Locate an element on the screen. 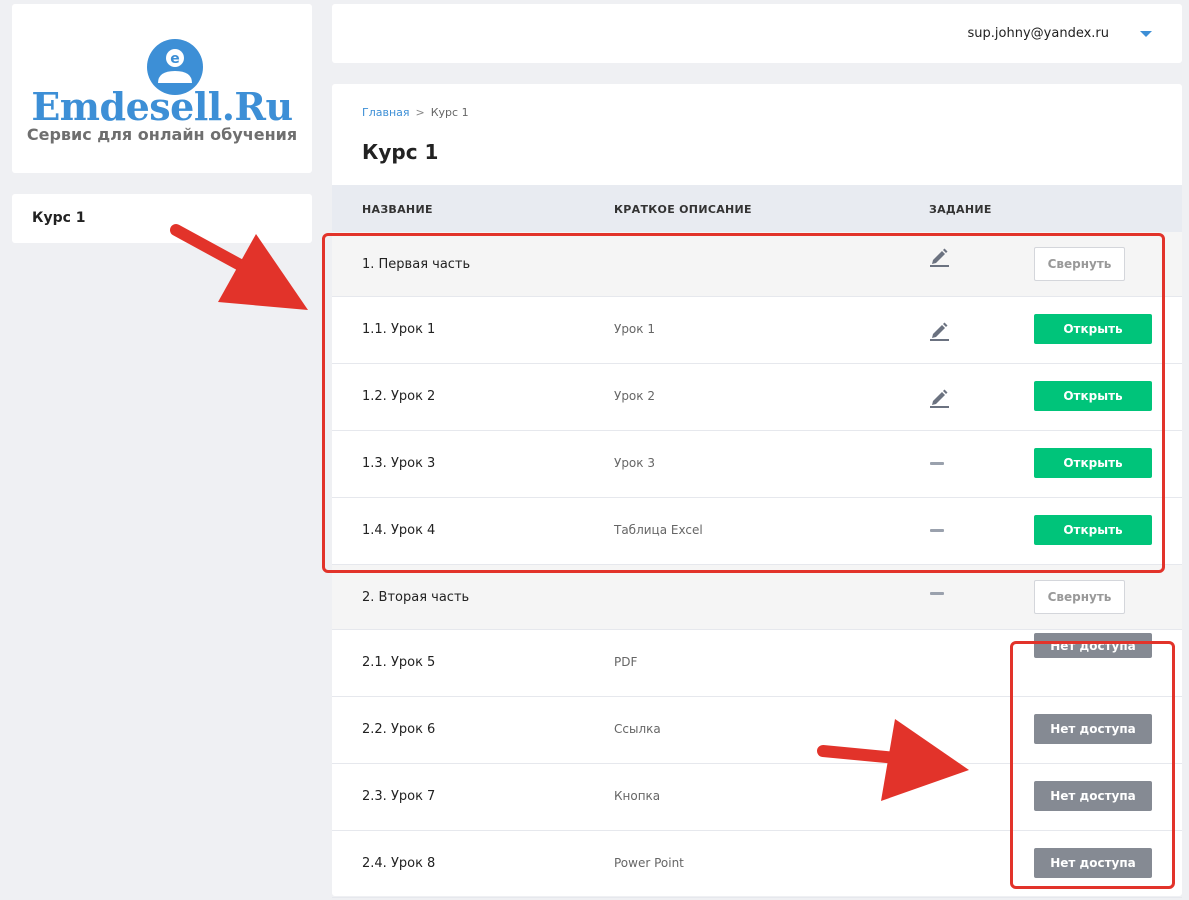 This screenshot has height=900, width=1189. column-header-name: НАЗВАНИЕ is located at coordinates (397, 209).